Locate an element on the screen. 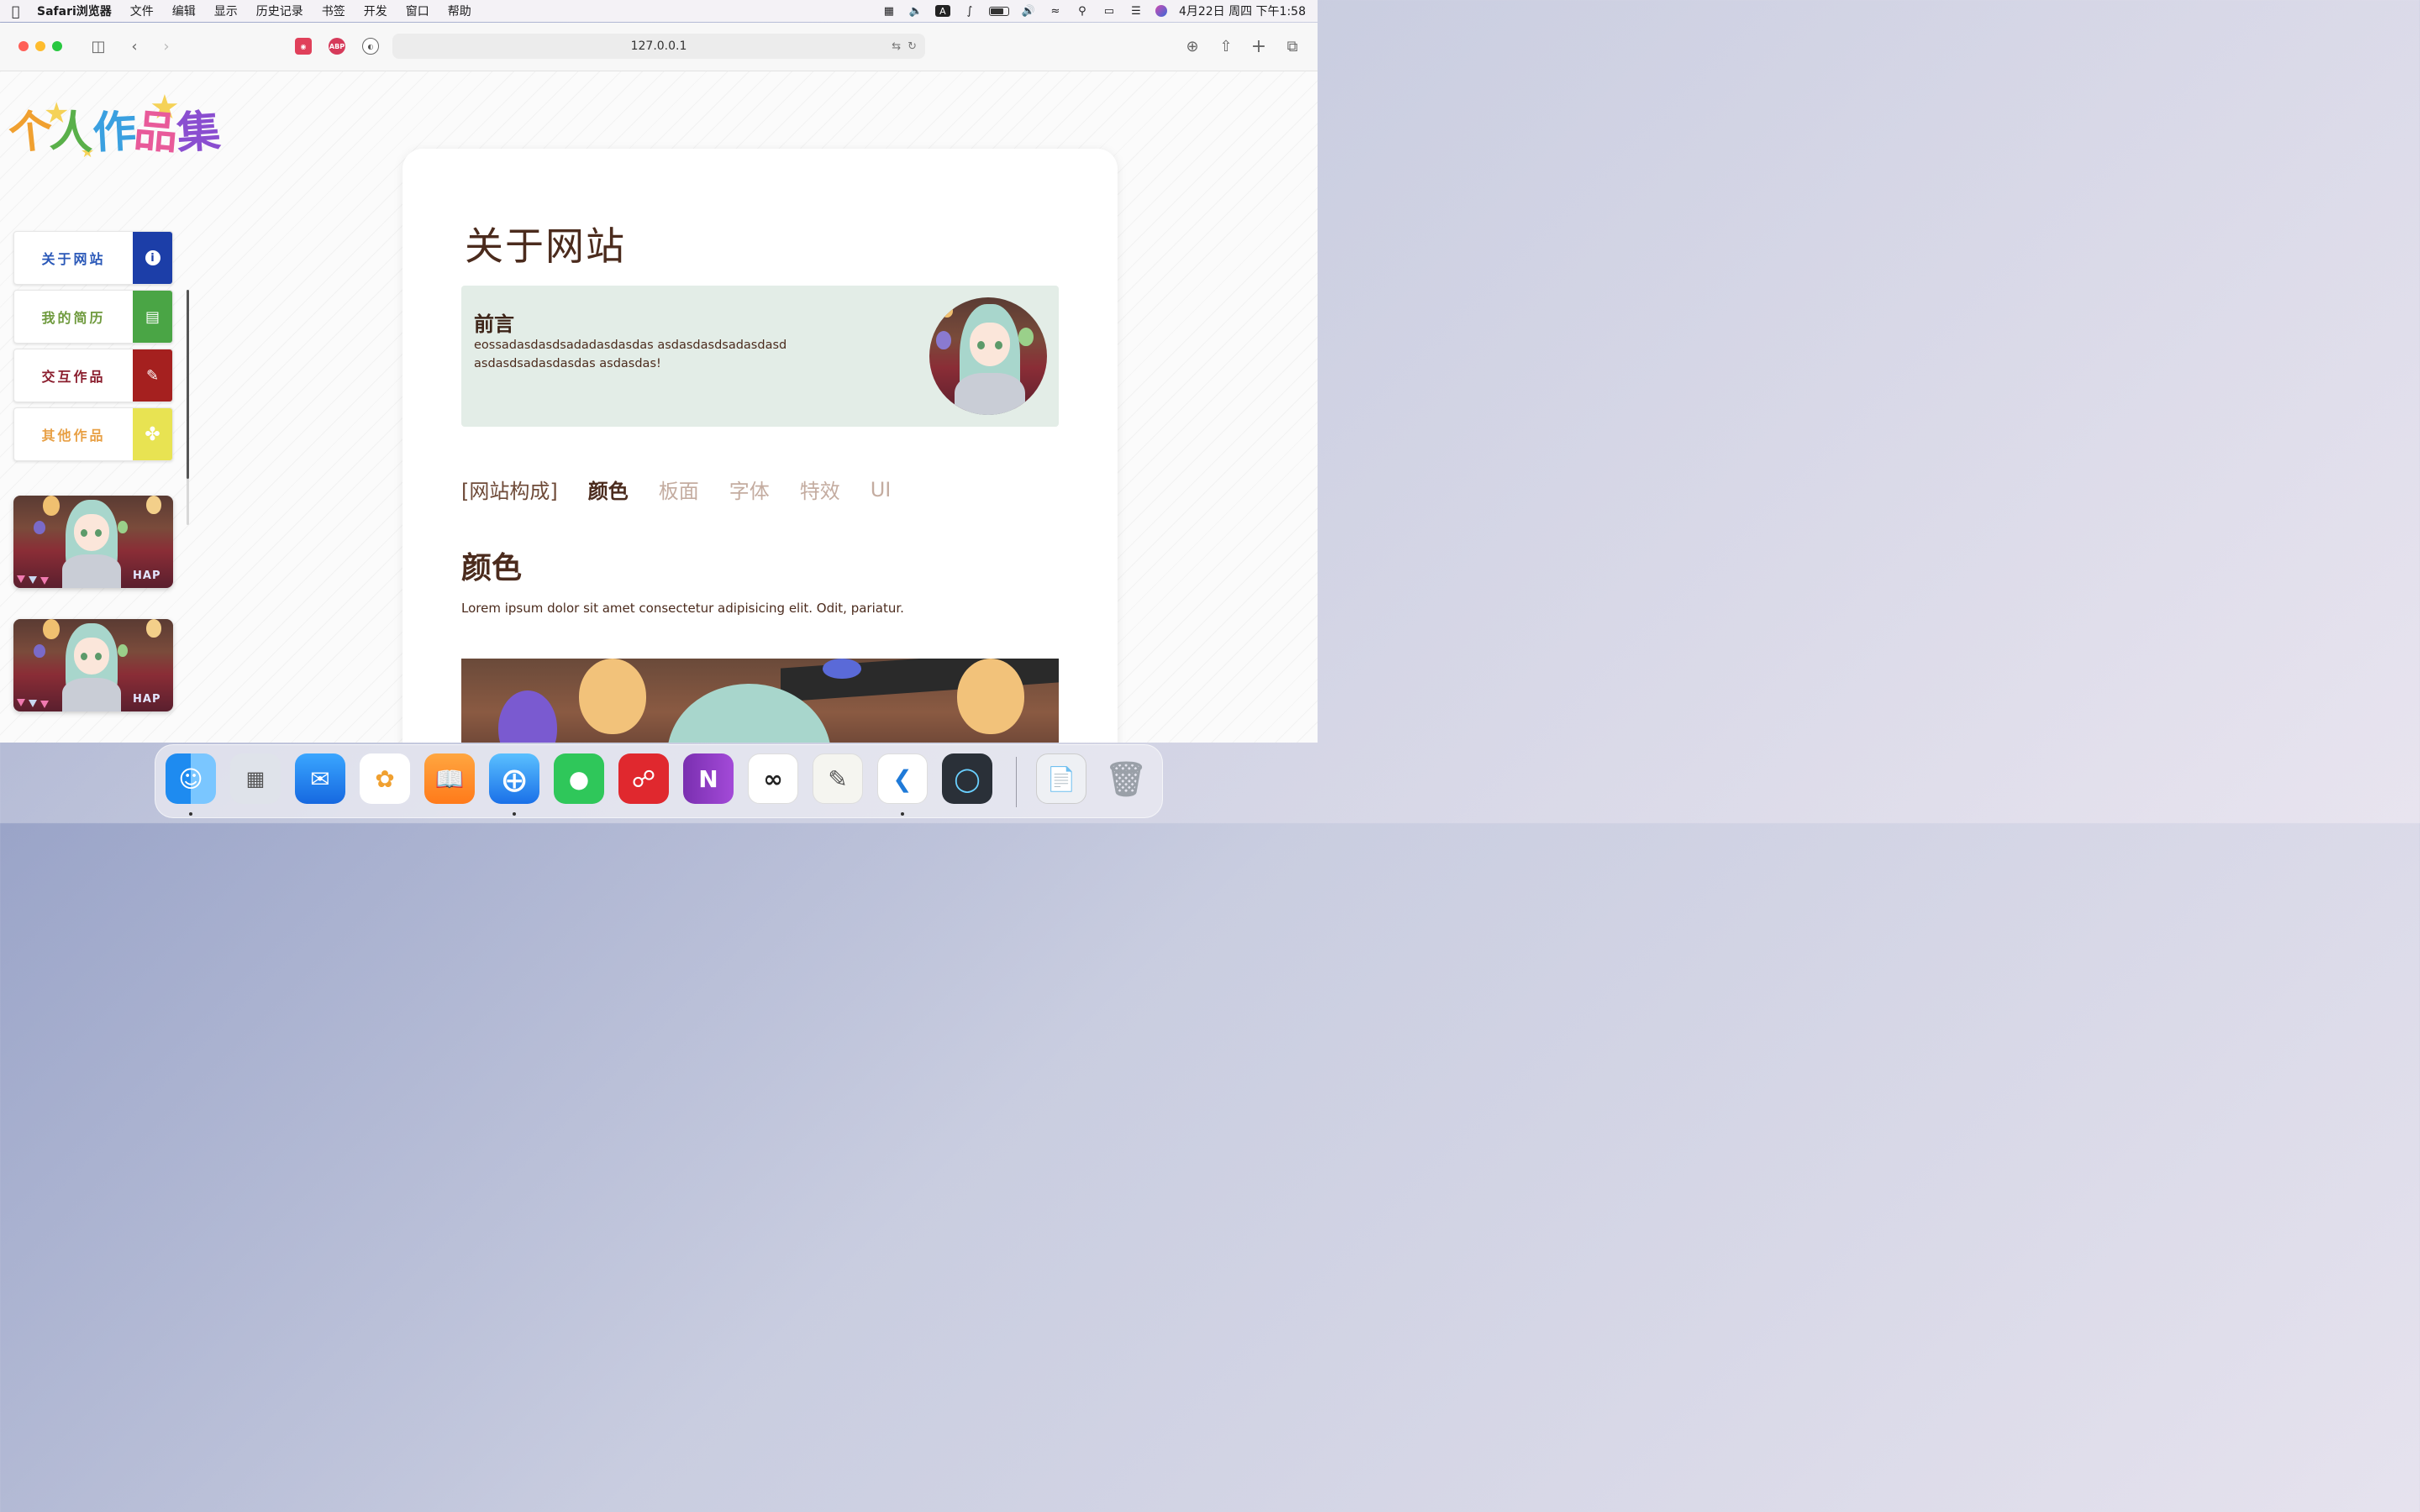  file-icon: 📄 is located at coordinates (1061, 778).